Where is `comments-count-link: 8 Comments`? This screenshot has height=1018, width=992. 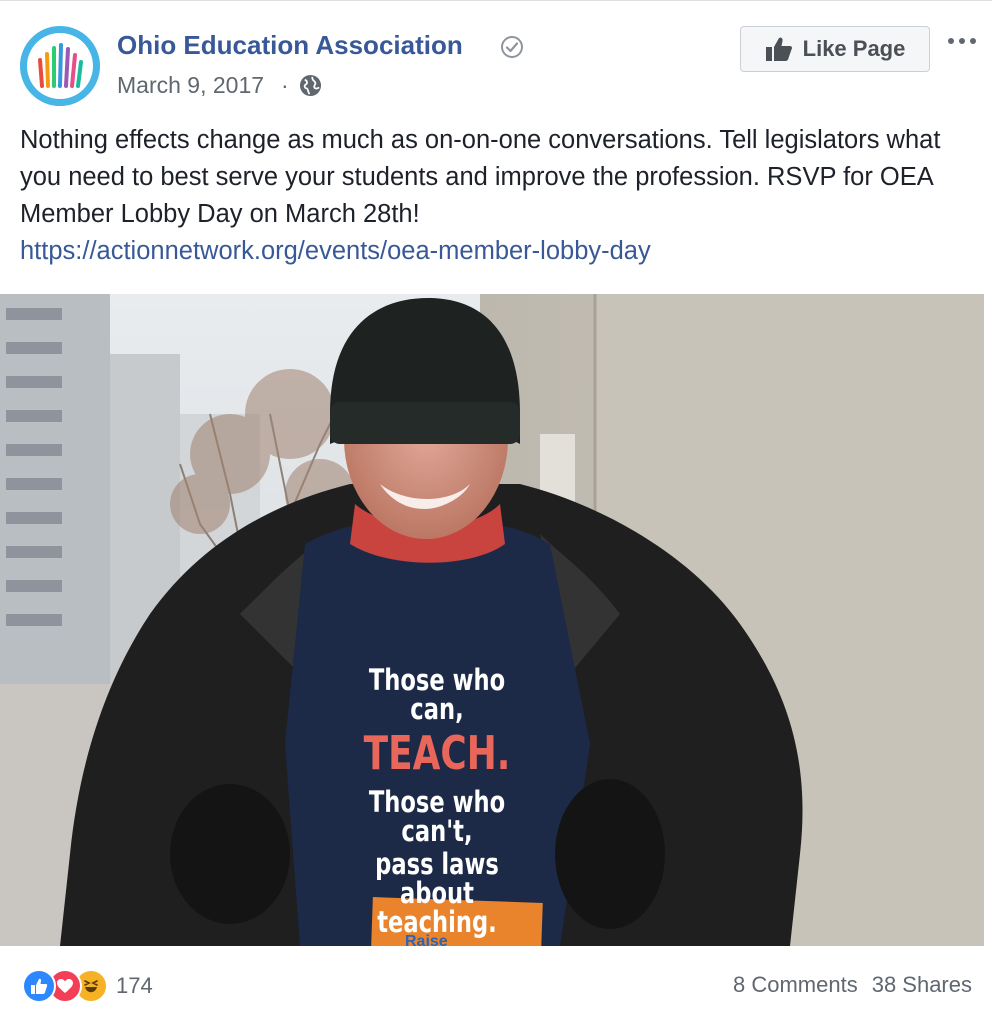 comments-count-link: 8 Comments is located at coordinates (795, 985).